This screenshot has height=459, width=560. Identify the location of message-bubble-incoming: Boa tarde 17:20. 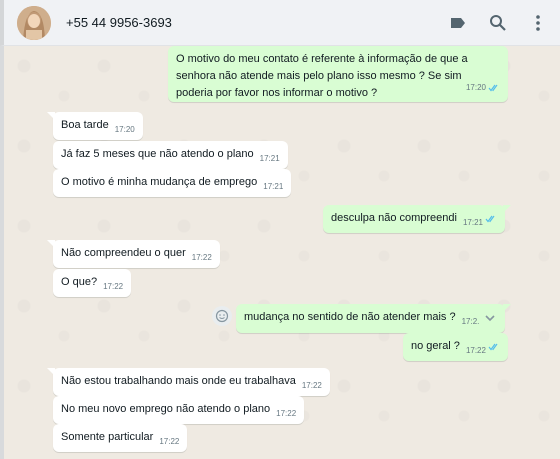
(95, 126).